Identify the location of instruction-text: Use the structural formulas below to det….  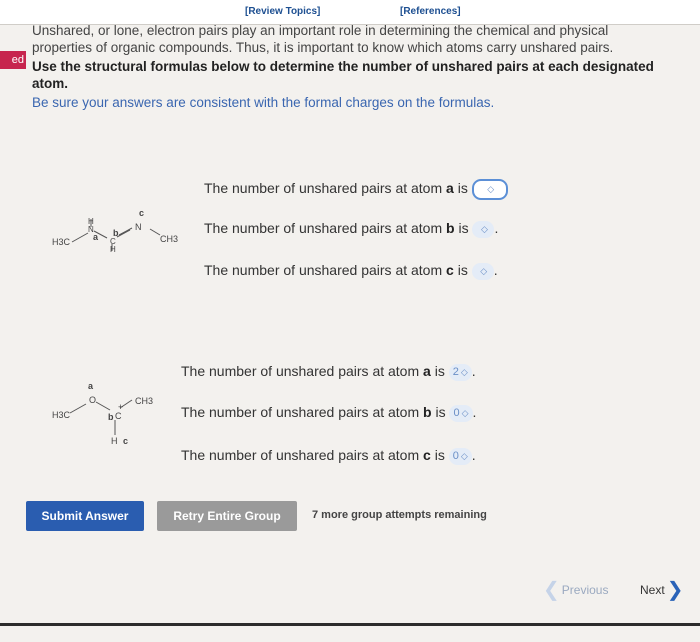
(343, 75).